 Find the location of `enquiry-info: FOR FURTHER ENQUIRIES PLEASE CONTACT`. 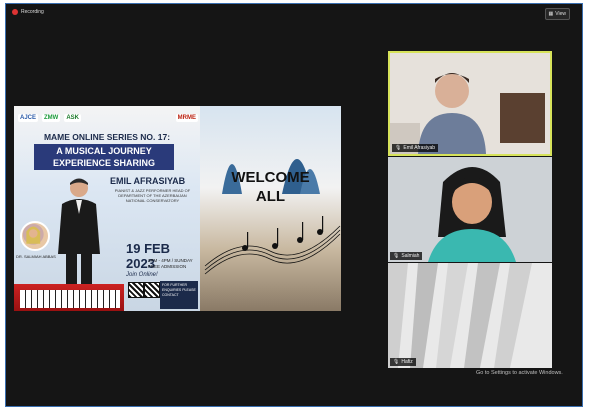

enquiry-info: FOR FURTHER ENQUIRIES PLEASE CONTACT is located at coordinates (179, 295).